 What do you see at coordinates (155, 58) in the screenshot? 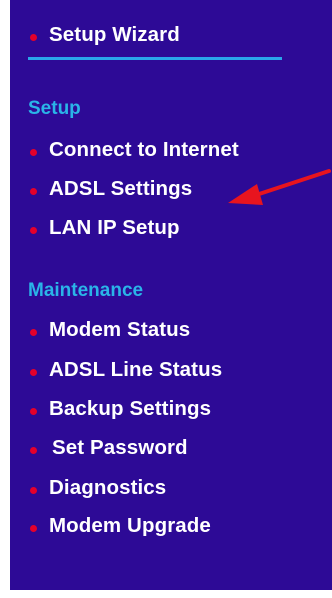
I see `menu-divider` at bounding box center [155, 58].